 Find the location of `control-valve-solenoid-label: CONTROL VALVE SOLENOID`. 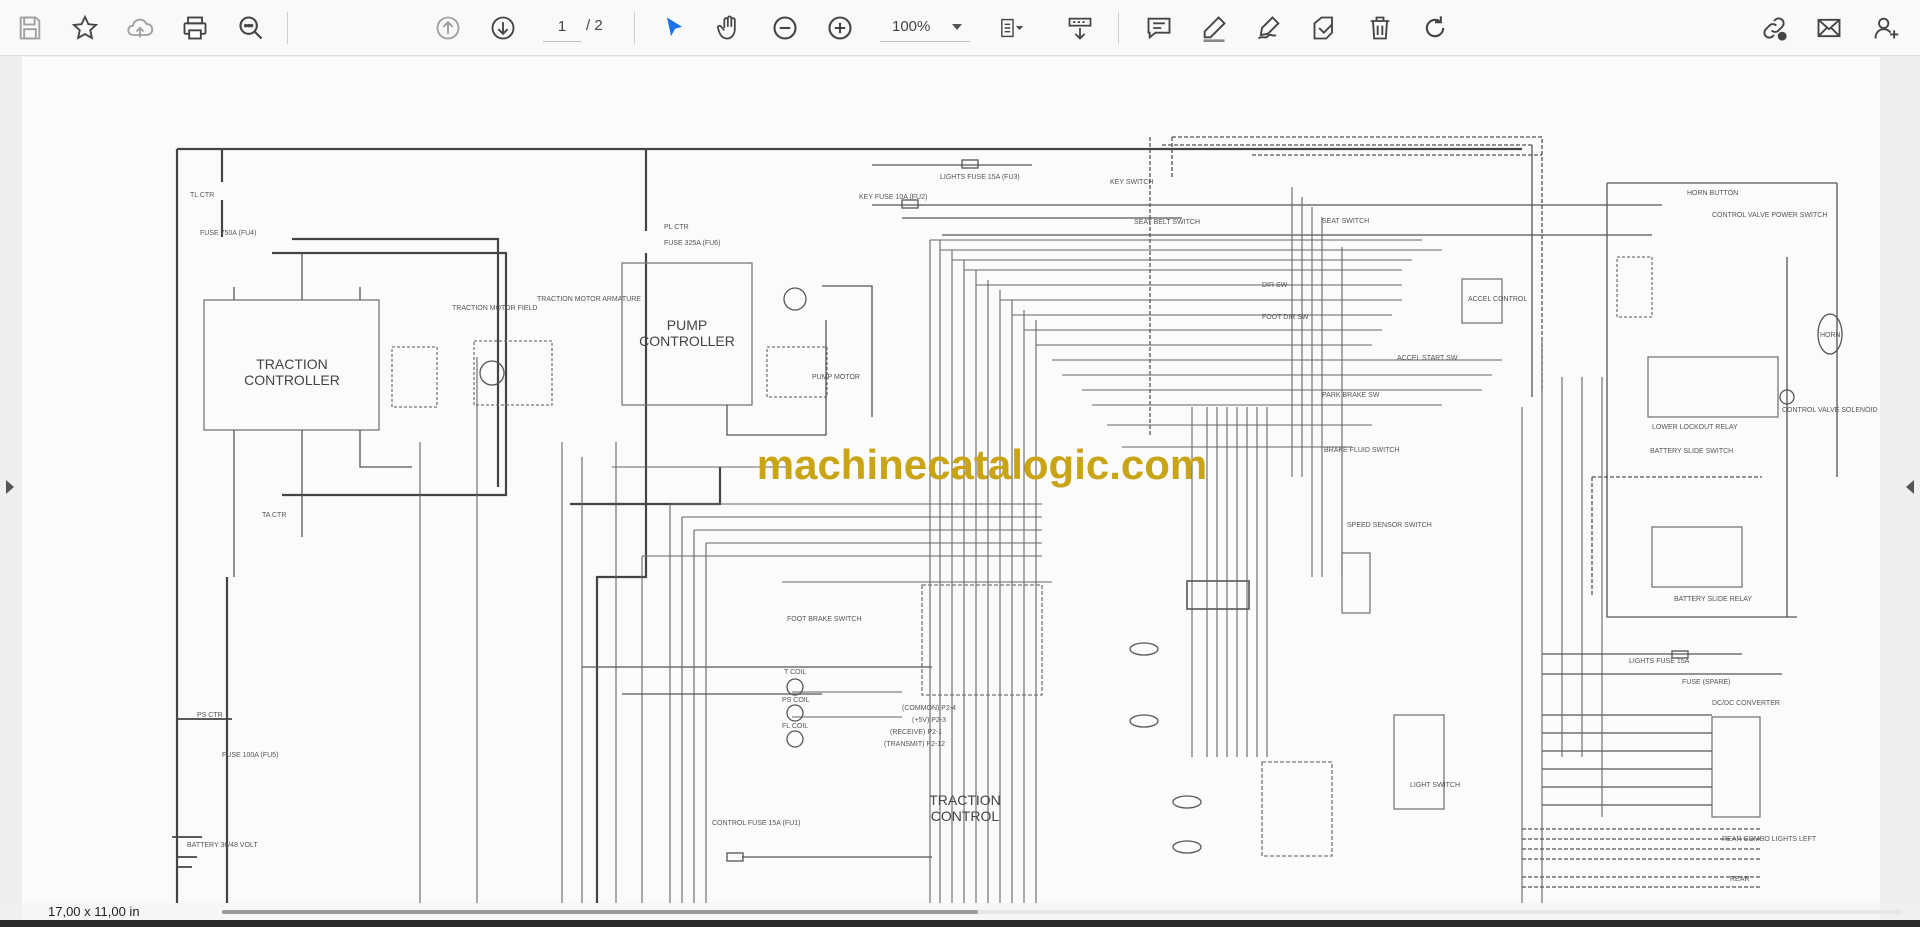

control-valve-solenoid-label: CONTROL VALVE SOLENOID is located at coordinates (1830, 410).